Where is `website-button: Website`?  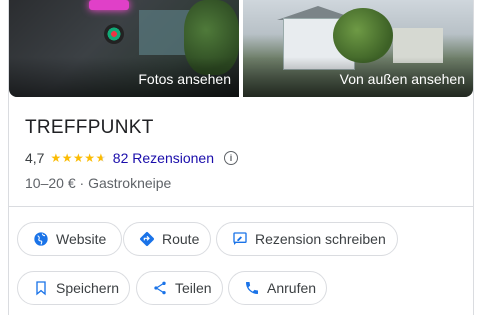
website-button: Website is located at coordinates (69, 239).